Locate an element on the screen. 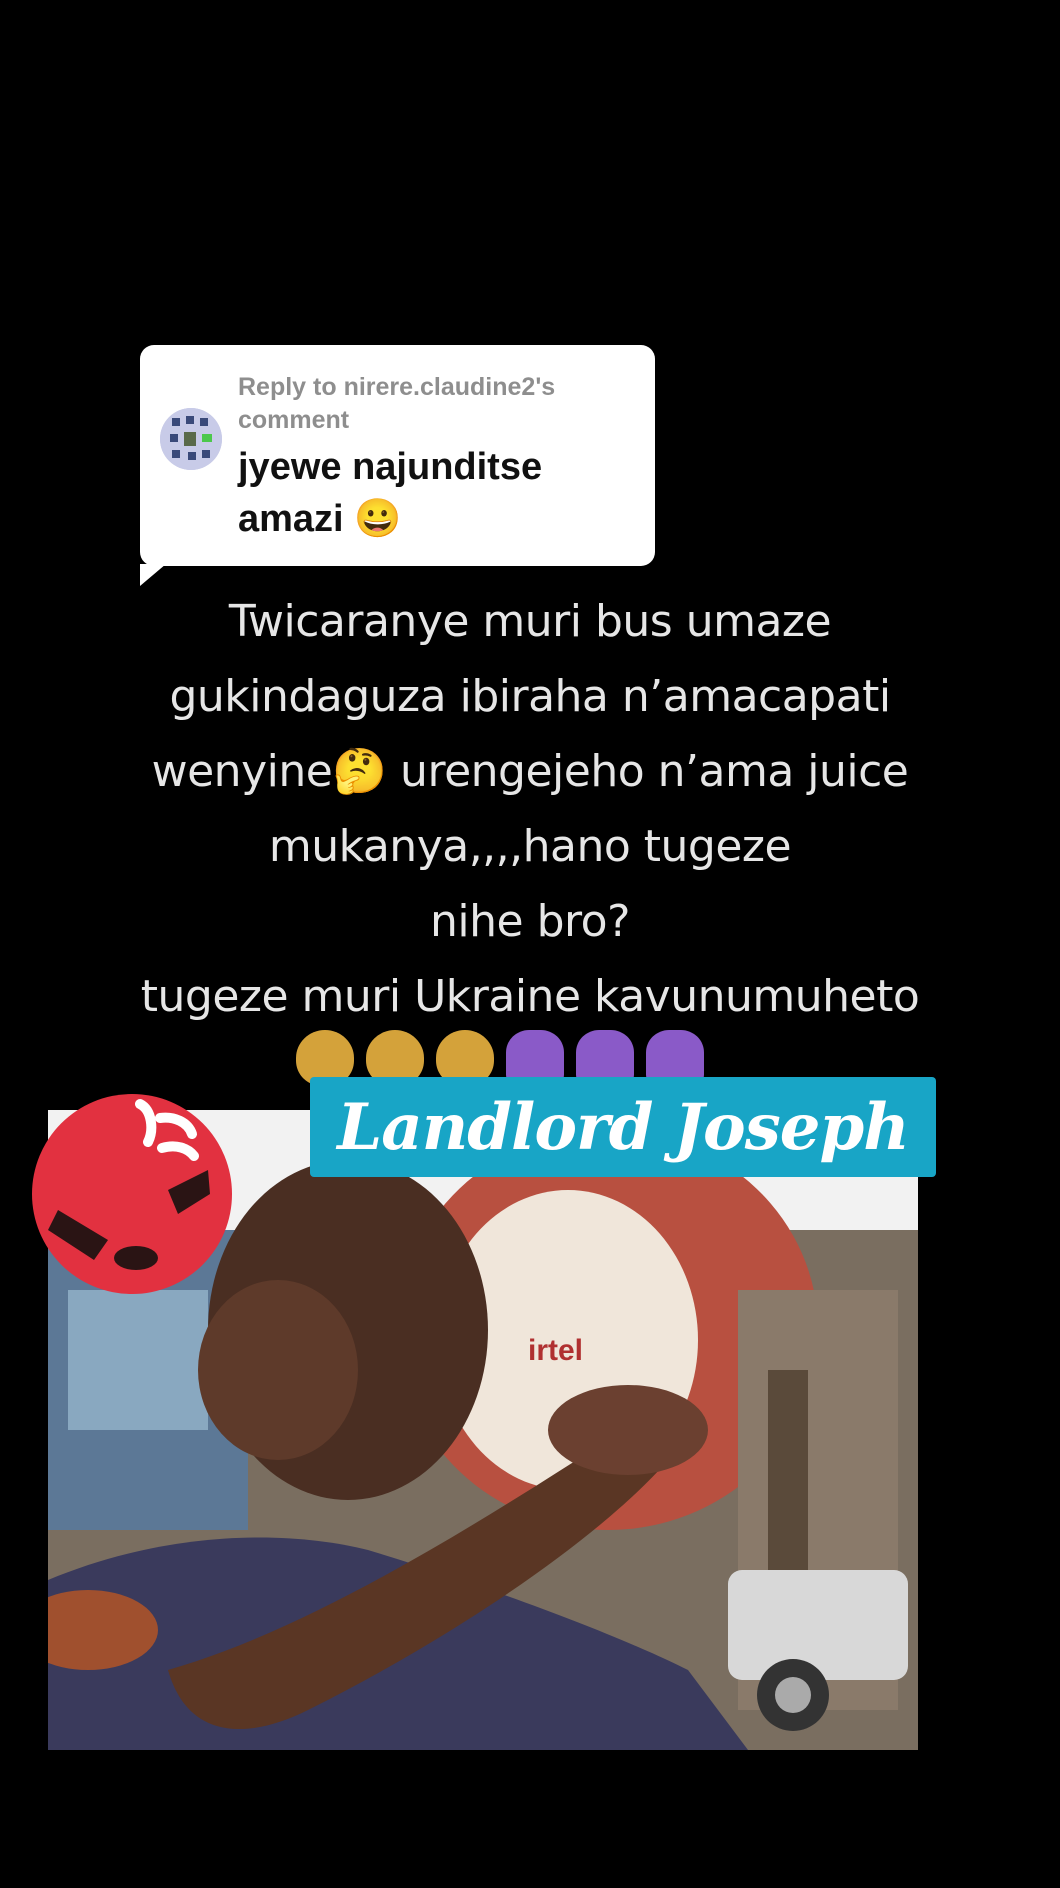  title-badge: Landlord Joseph is located at coordinates (623, 1127).